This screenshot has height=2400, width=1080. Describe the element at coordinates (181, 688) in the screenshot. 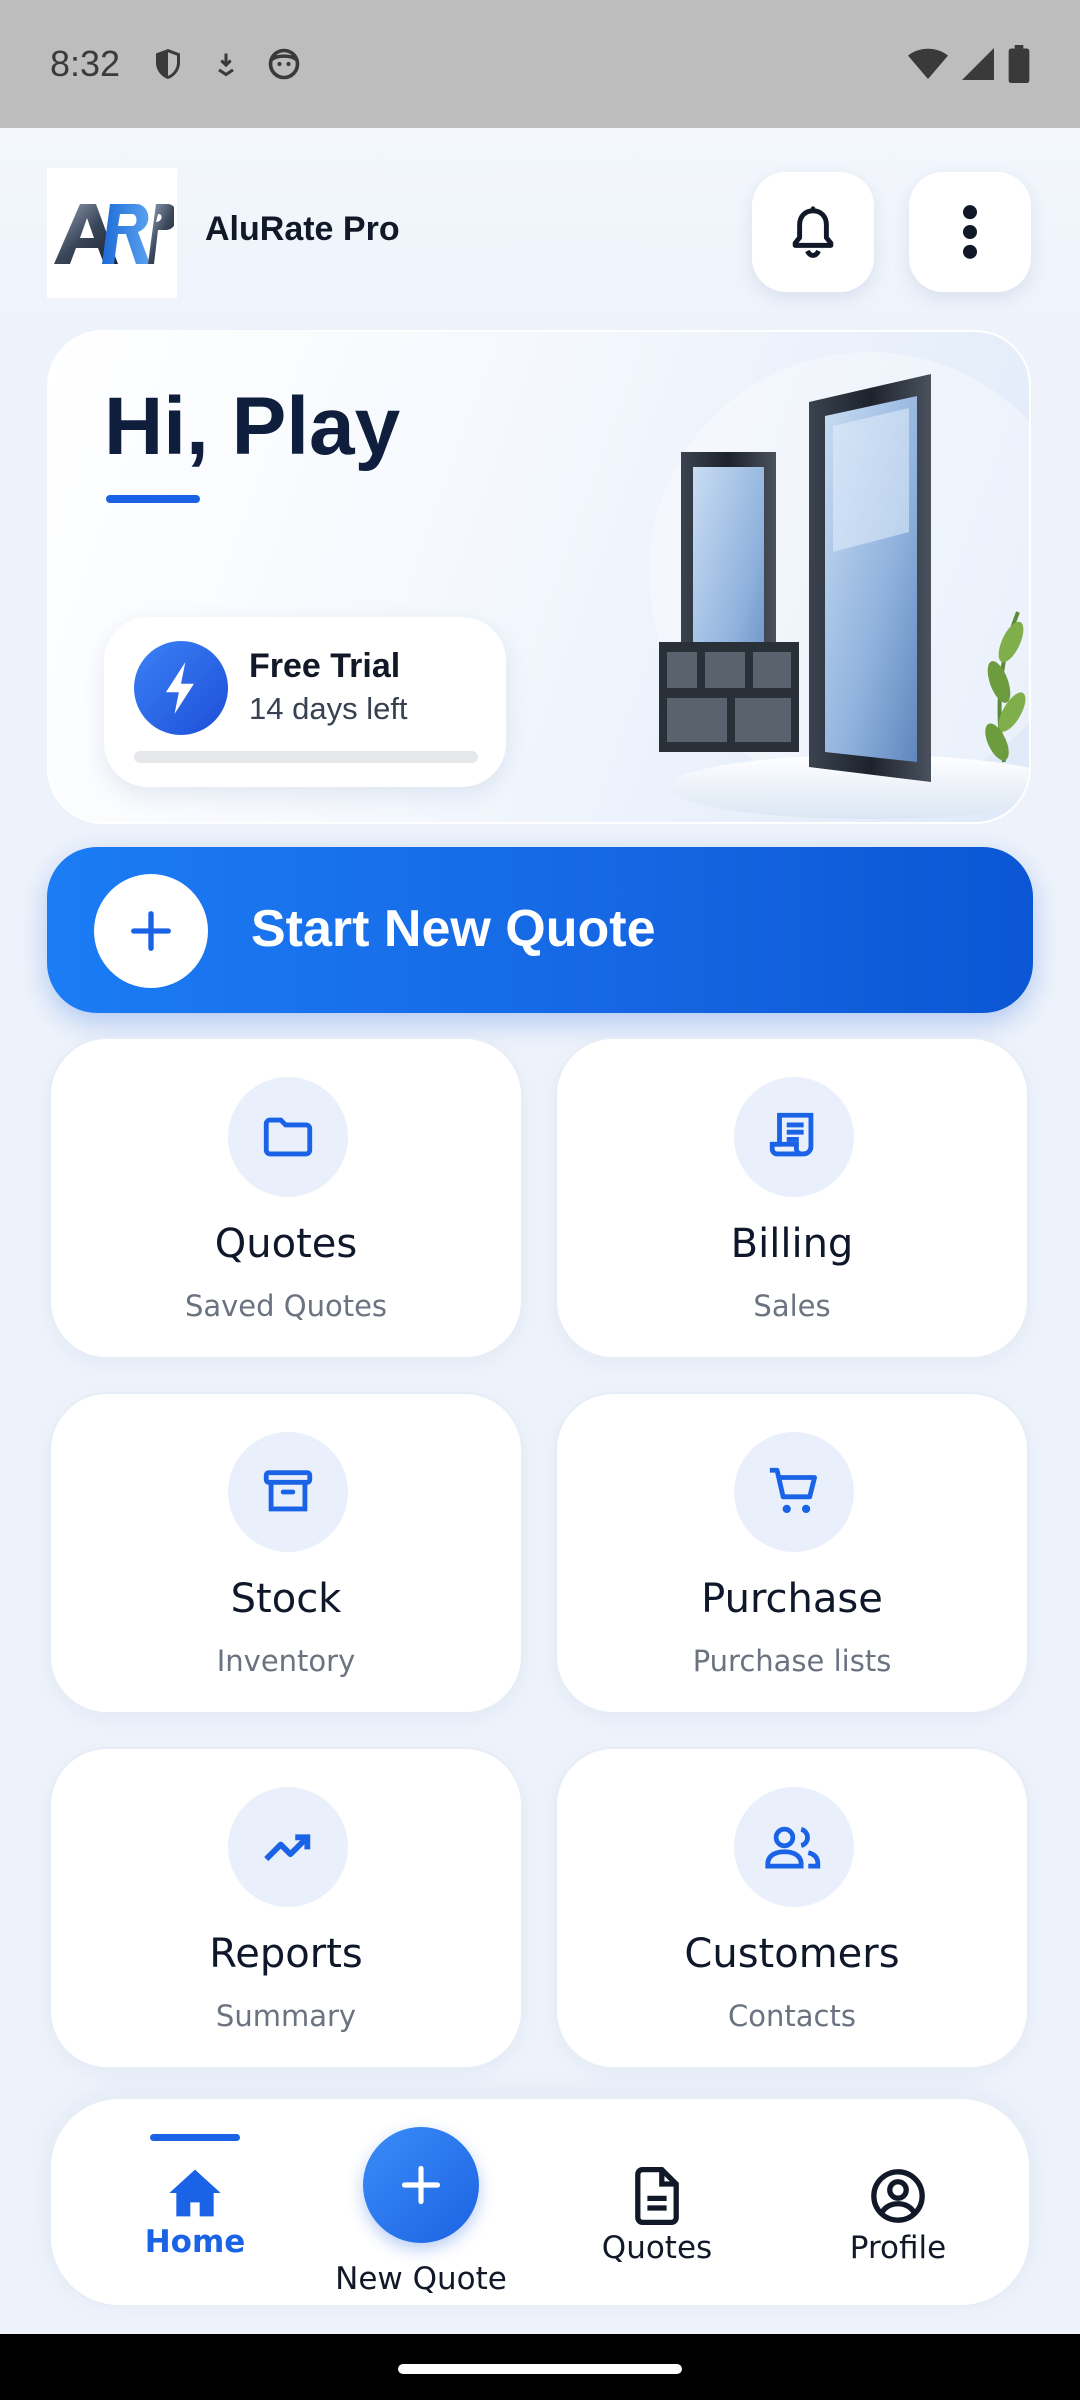

I see `lightning-icon` at that location.